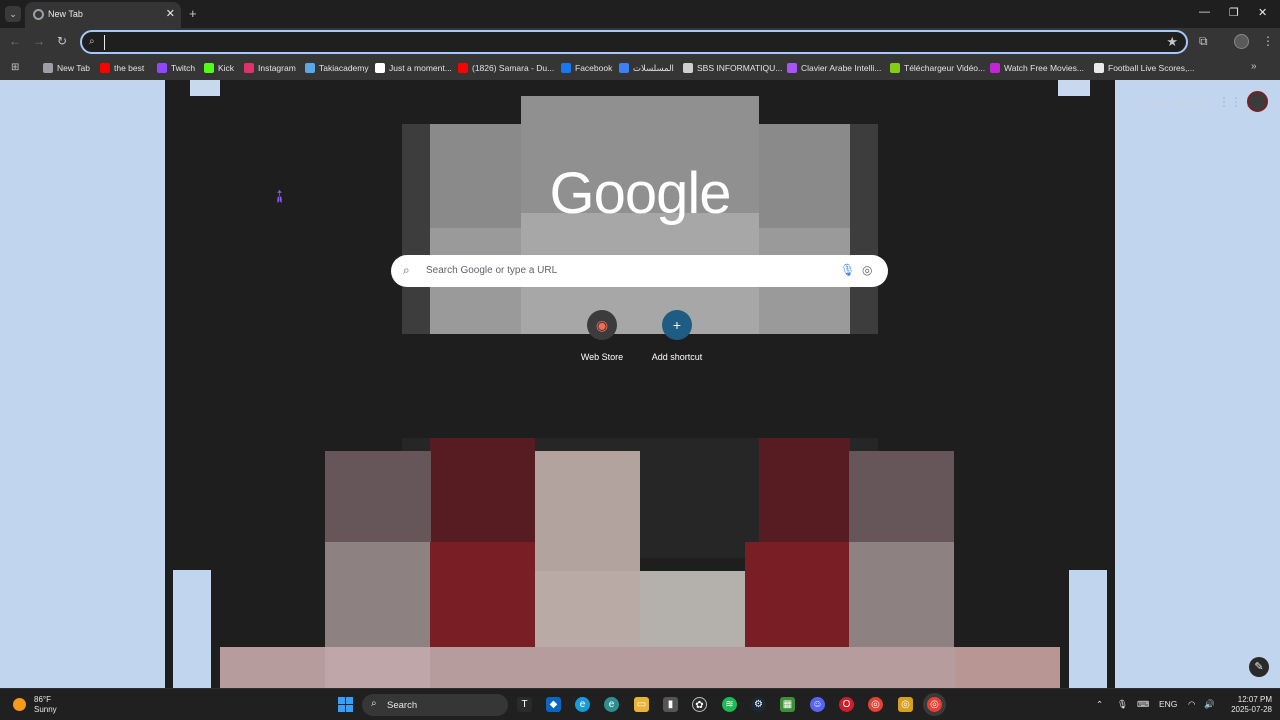  I want to click on lens-camera-icon: ◎, so click(867, 270).